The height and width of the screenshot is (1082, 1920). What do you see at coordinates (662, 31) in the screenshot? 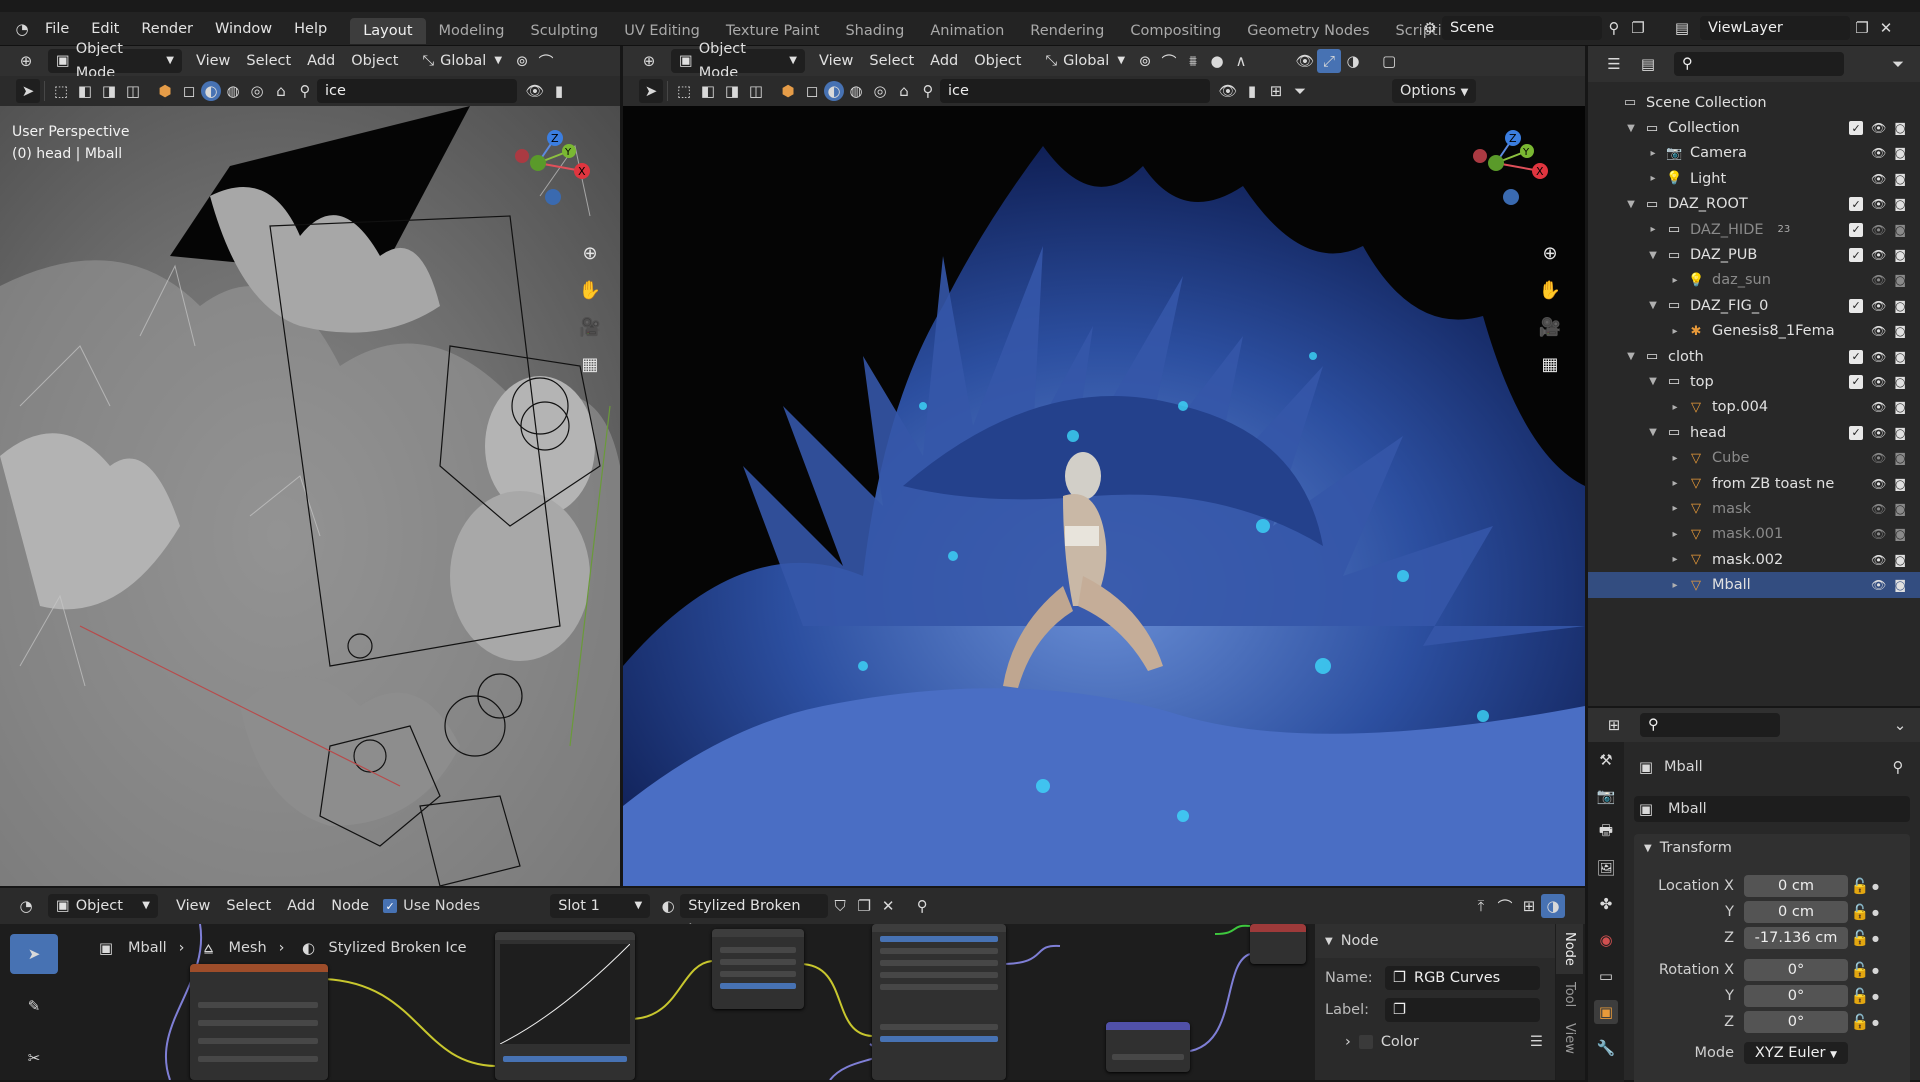
I see `tab-uv-editing: UV Editing` at bounding box center [662, 31].